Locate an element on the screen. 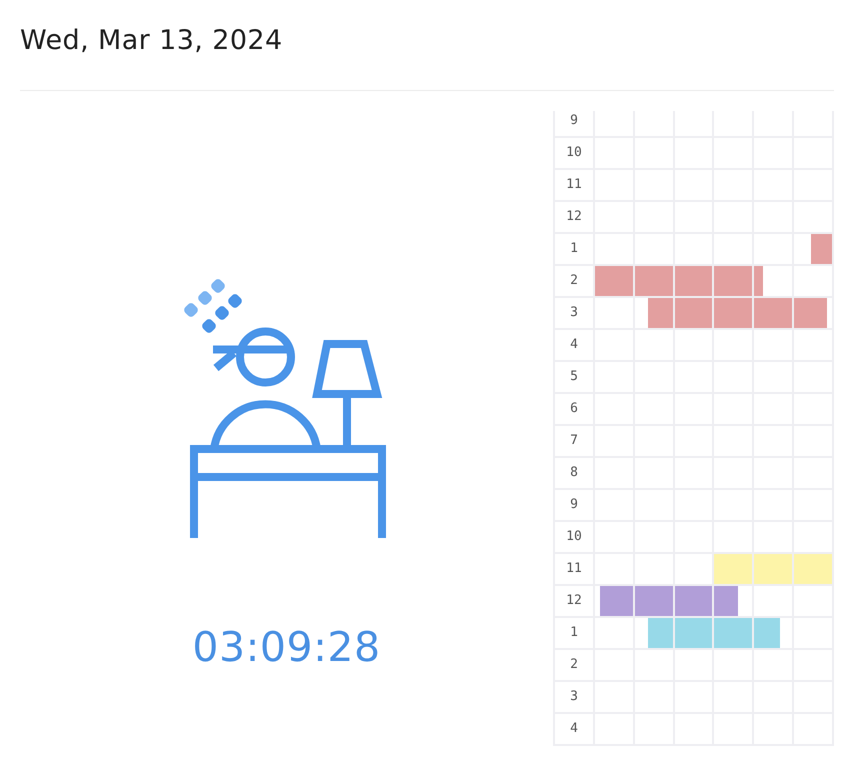 The image size is (860, 758). date-heading: Wed, Mar 13, 2024 is located at coordinates (151, 41).